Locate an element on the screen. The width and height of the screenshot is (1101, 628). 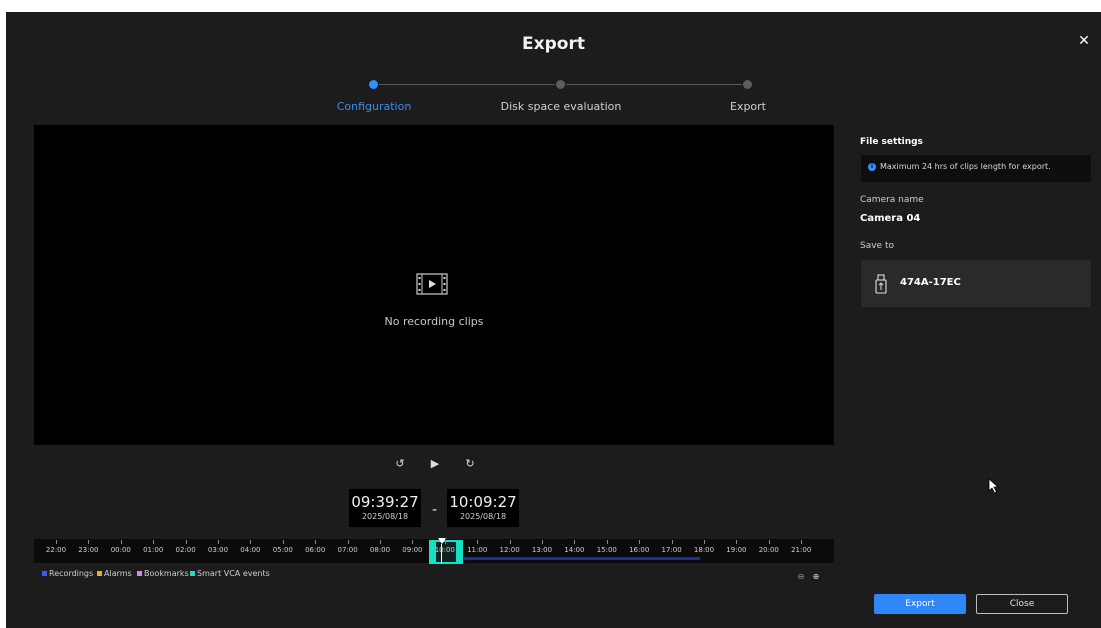
empty-state-text: No recording clips is located at coordinates (434, 321).